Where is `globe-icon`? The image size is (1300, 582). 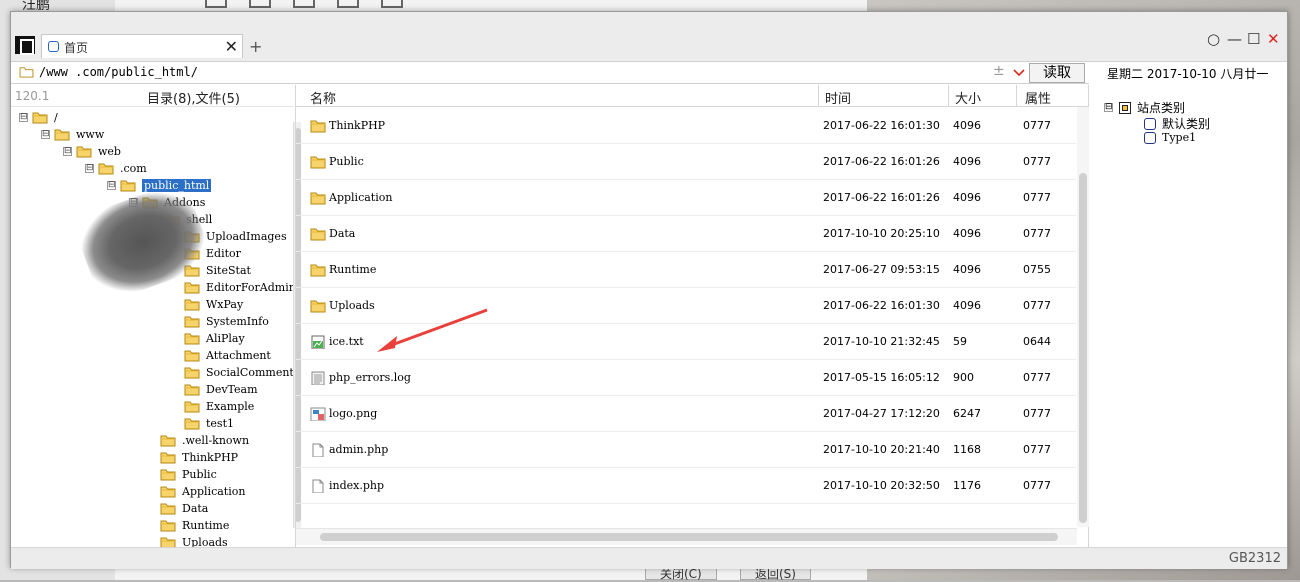 globe-icon is located at coordinates (1150, 137).